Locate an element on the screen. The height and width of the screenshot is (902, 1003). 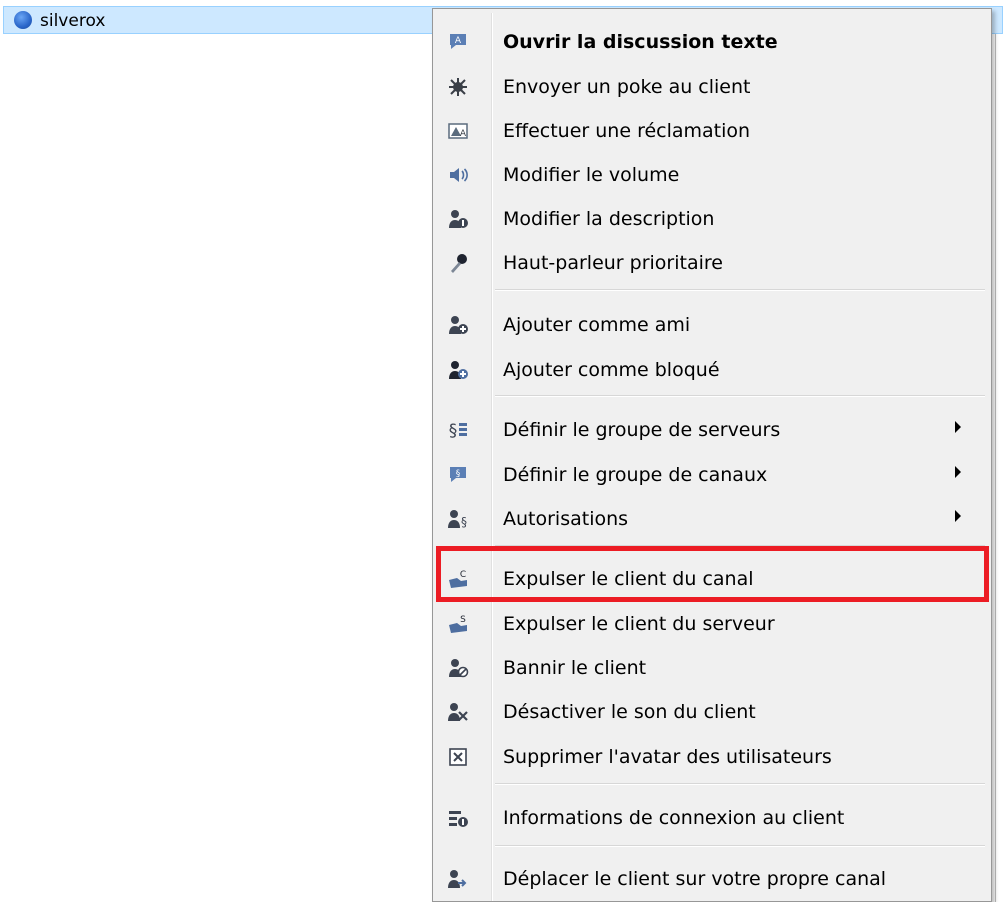
menu-item-channel-group: § Définir le groupe de canaux is located at coordinates (712, 475).